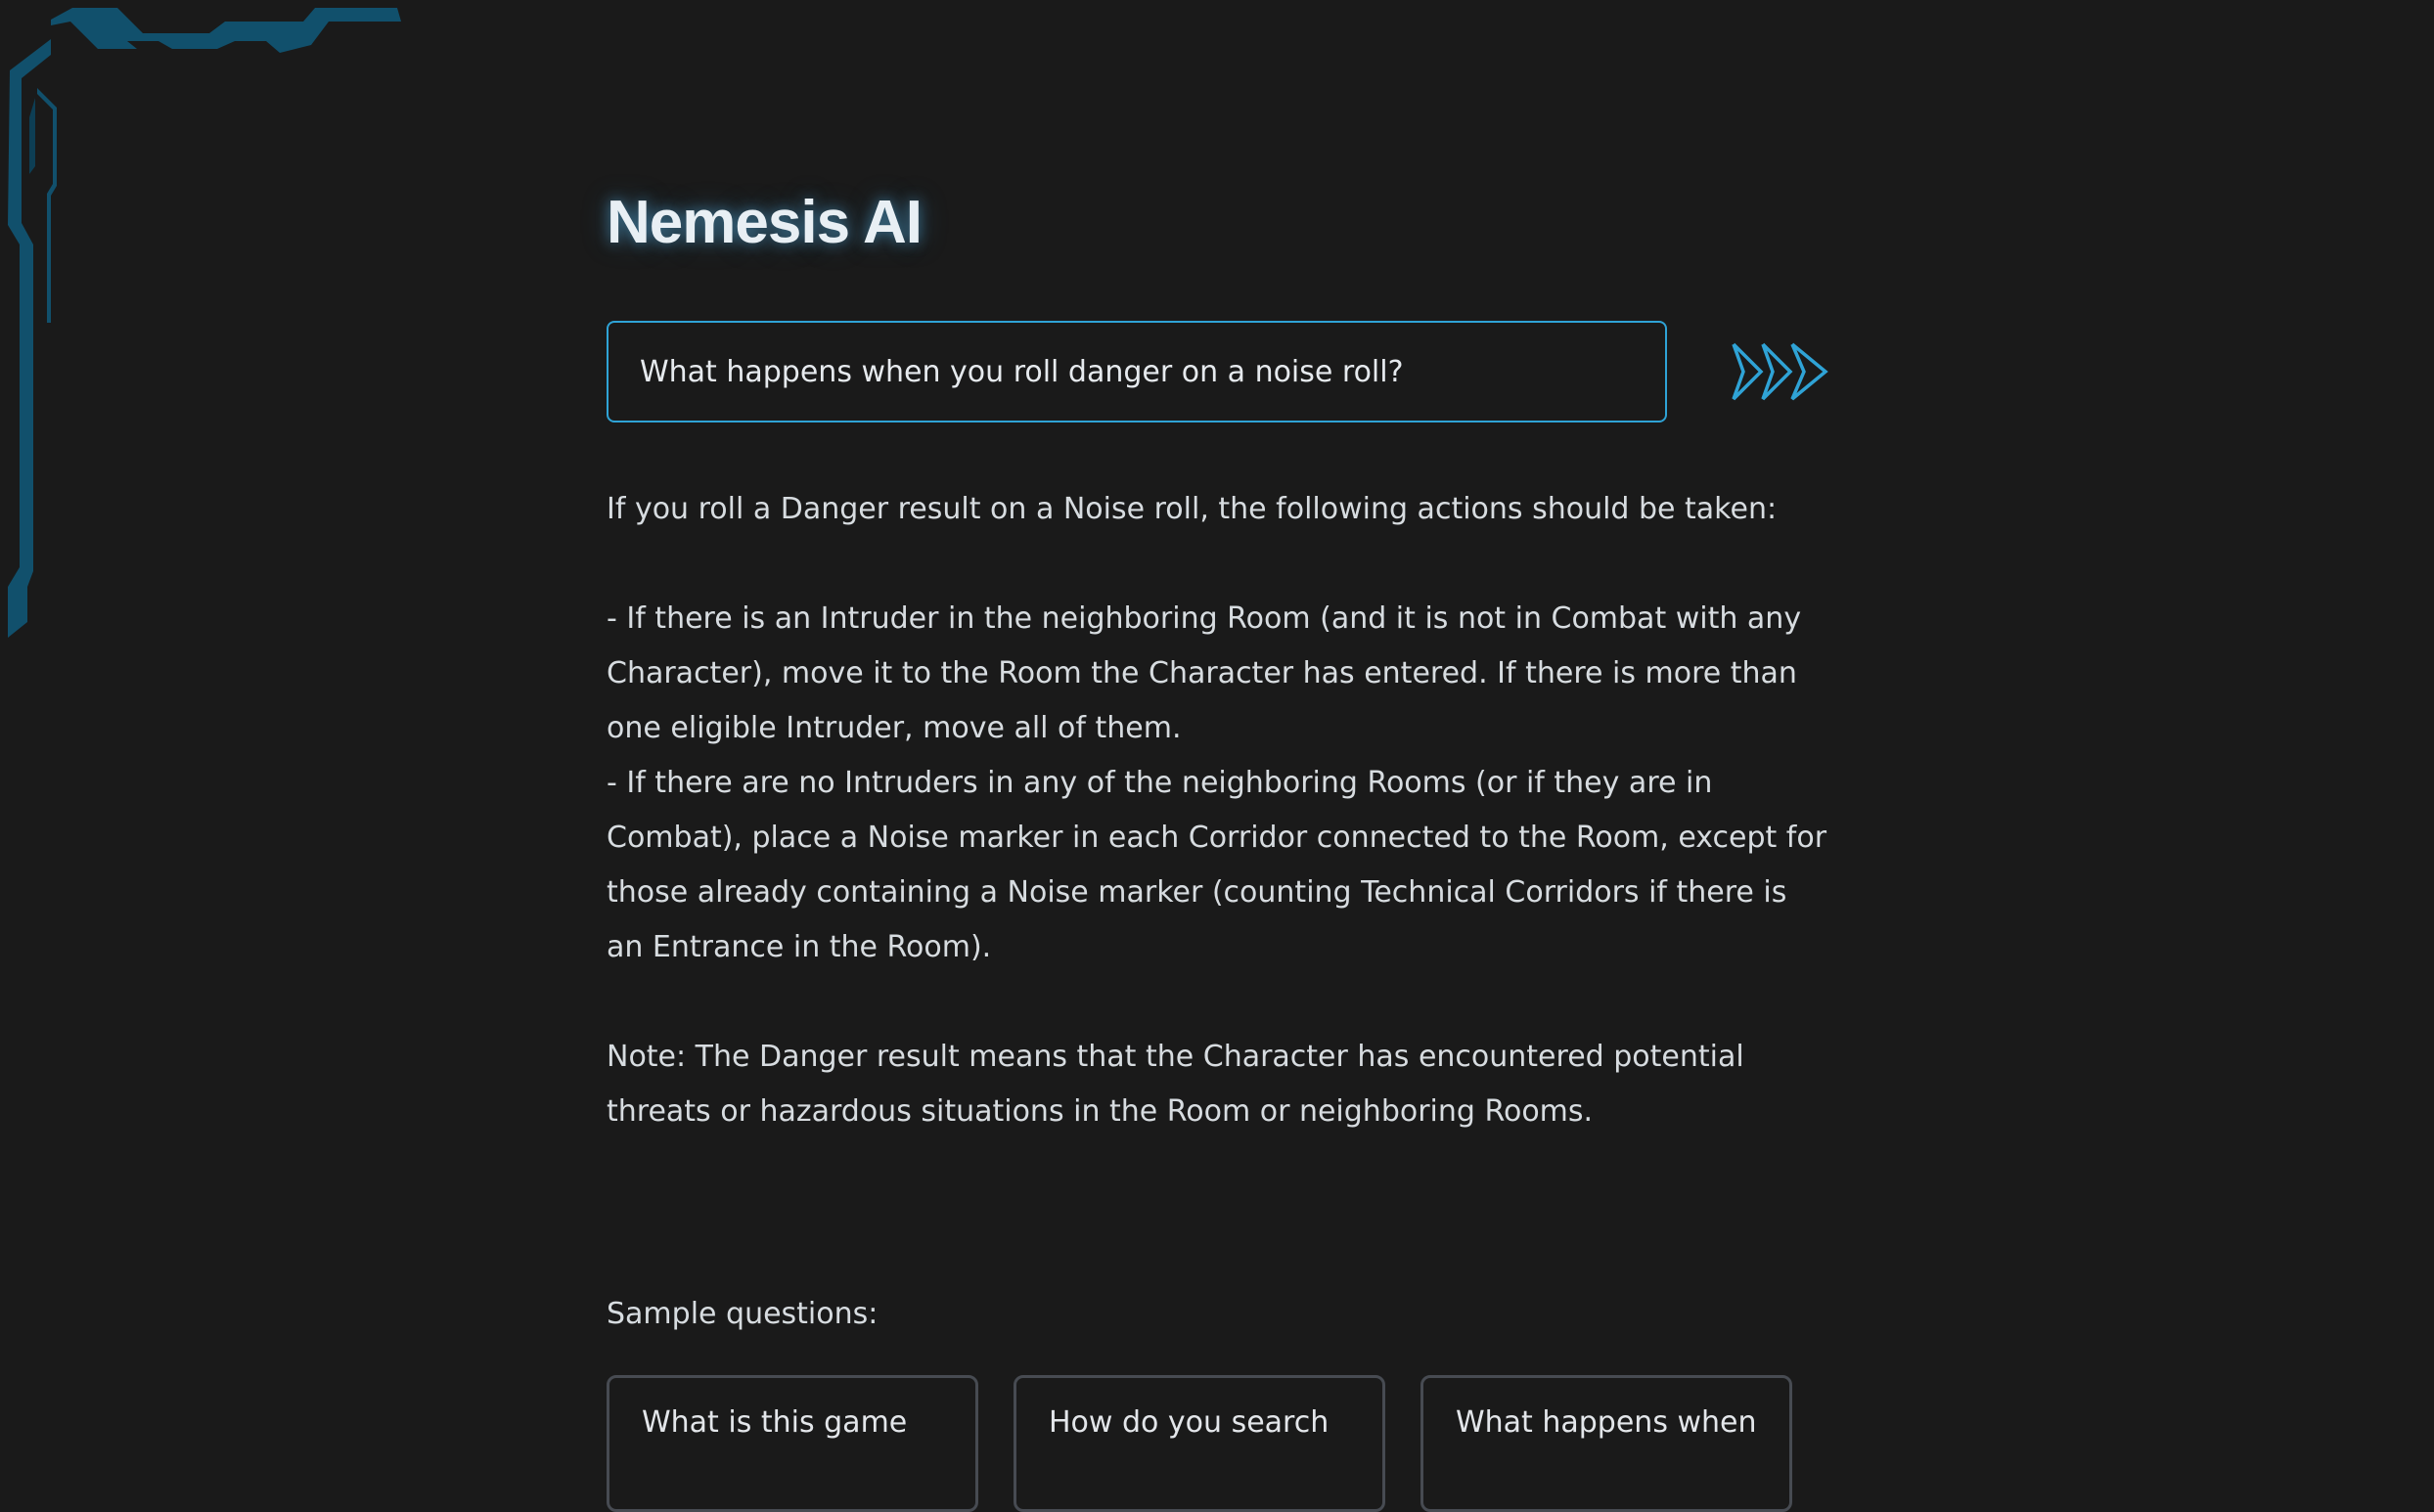 The image size is (2434, 1512). Describe the element at coordinates (1200, 1444) in the screenshot. I see `sample-question-card: How do you search` at that location.